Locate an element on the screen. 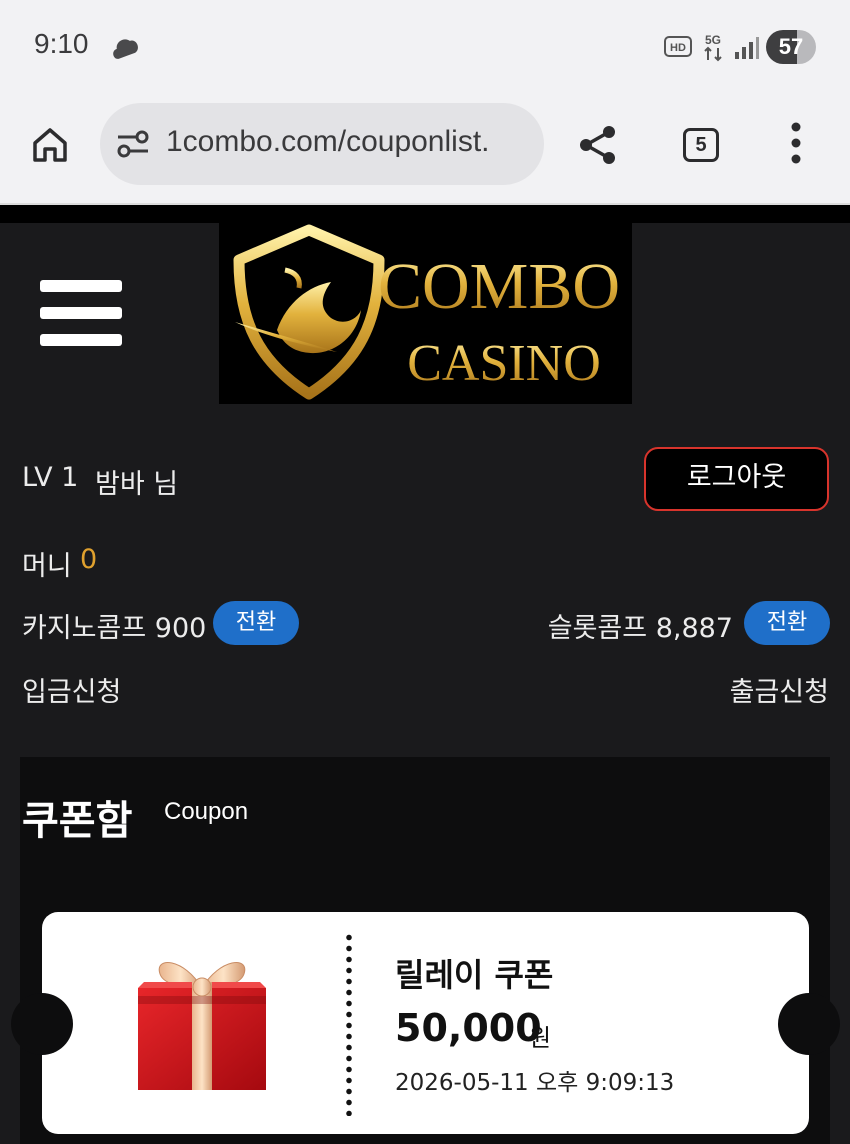 Image resolution: width=850 pixels, height=1144 pixels. coupon-notch-right is located at coordinates (809, 1024).